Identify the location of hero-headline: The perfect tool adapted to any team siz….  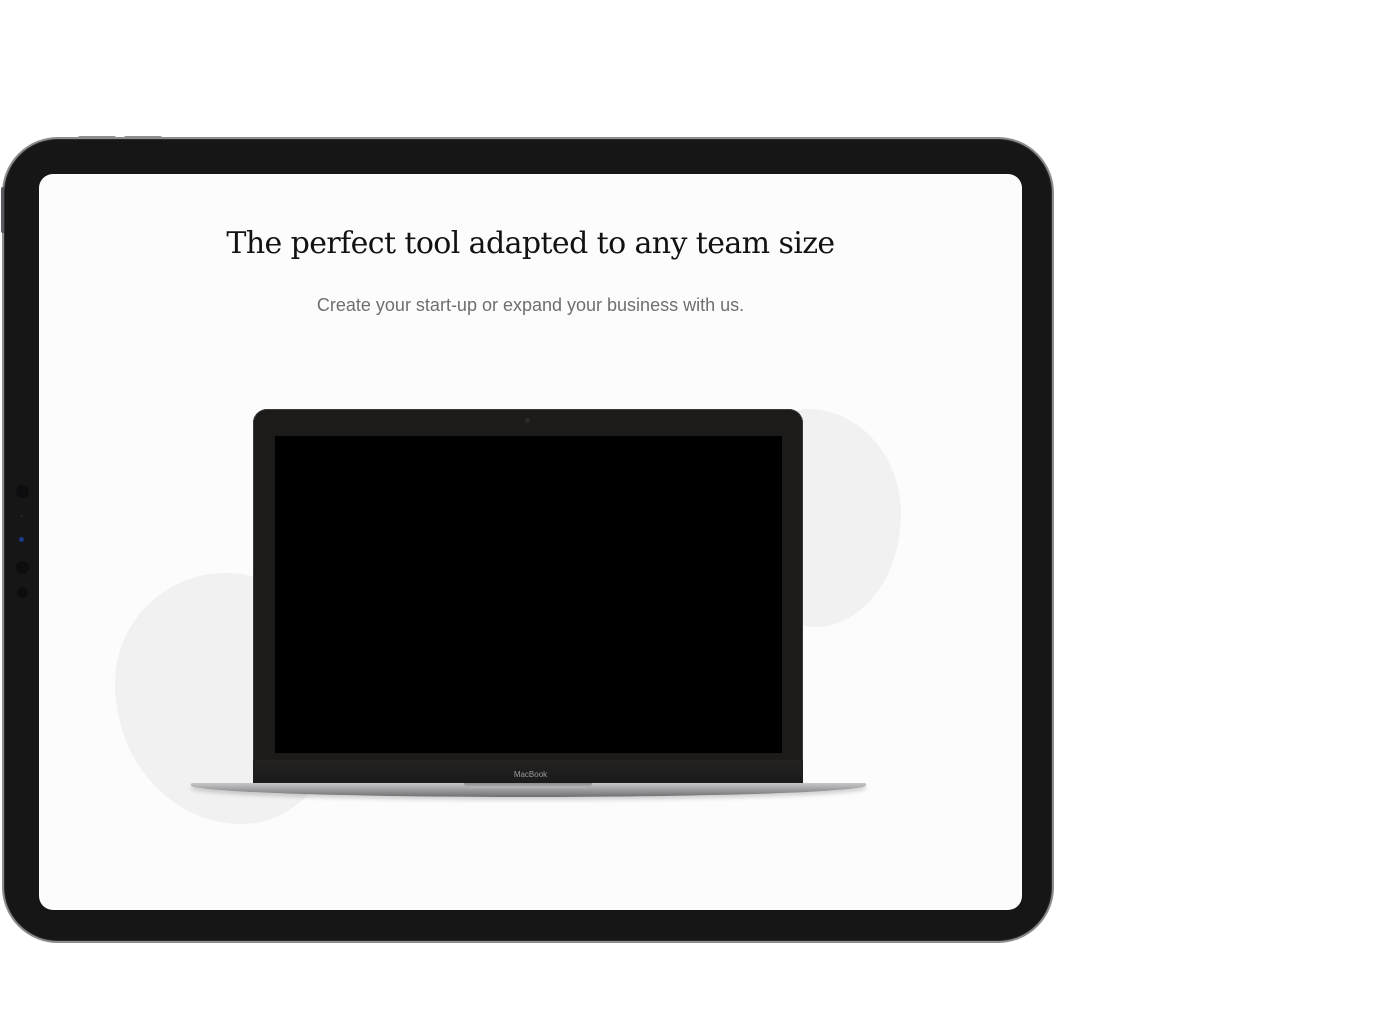
(530, 243).